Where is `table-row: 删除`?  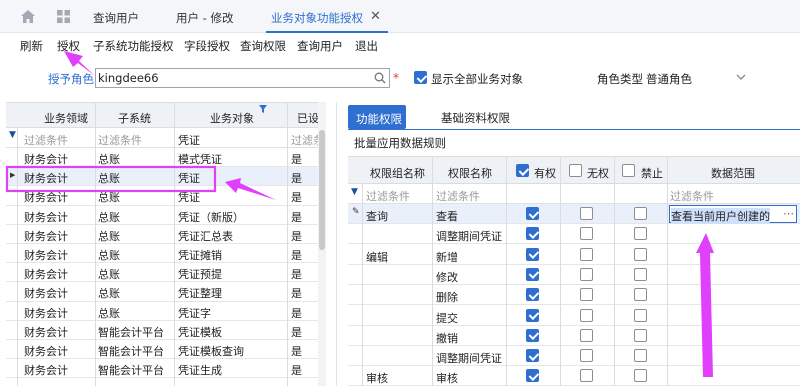 table-row: 删除 is located at coordinates (574, 295).